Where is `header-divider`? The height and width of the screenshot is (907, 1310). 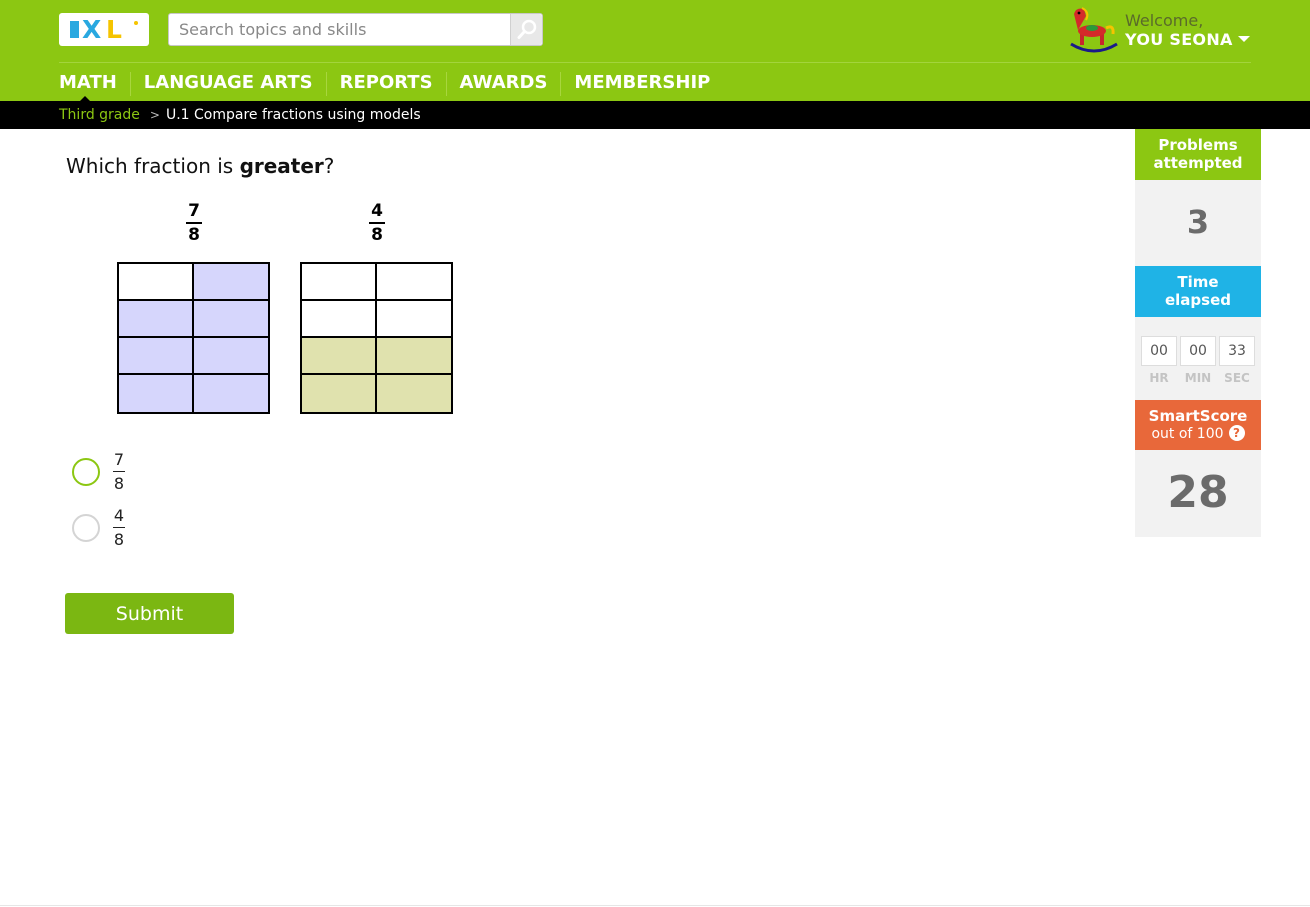 header-divider is located at coordinates (655, 62).